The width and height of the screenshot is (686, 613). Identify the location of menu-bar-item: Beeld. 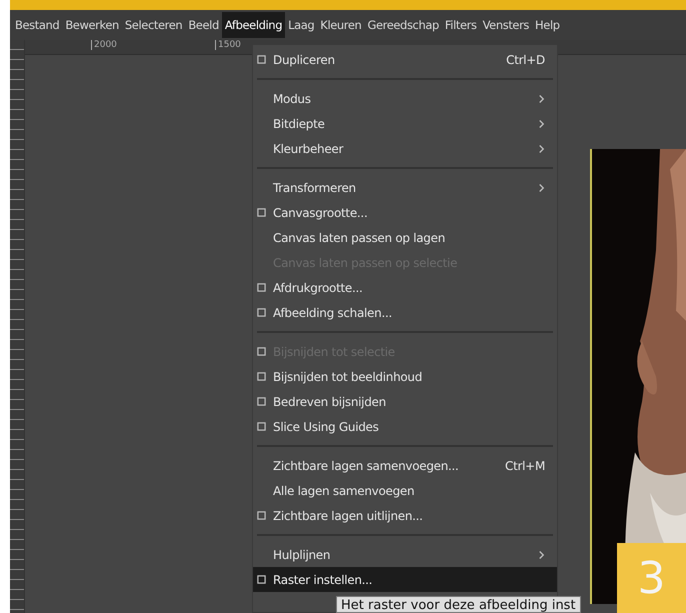
(203, 25).